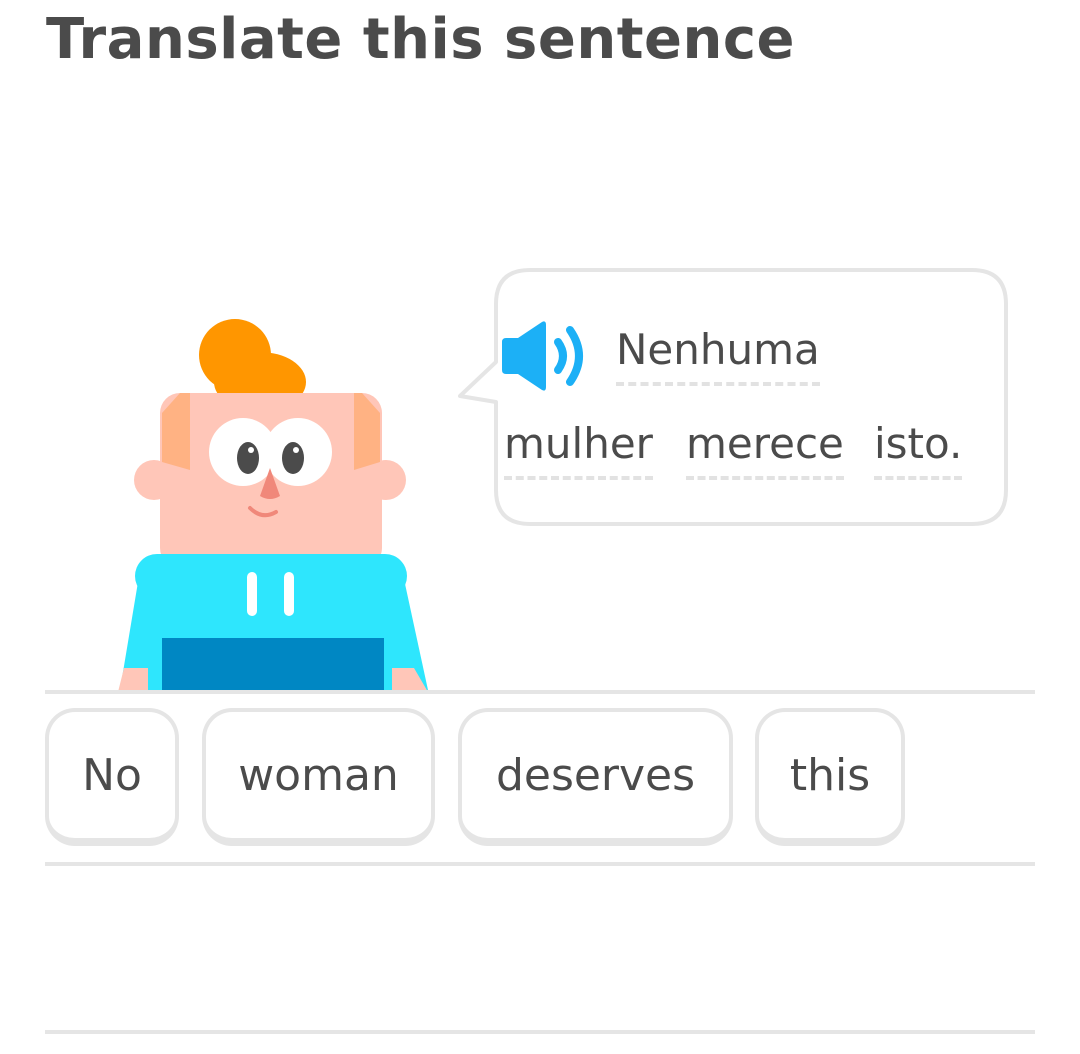  What do you see at coordinates (540, 1032) in the screenshot?
I see `answer-line-bottom` at bounding box center [540, 1032].